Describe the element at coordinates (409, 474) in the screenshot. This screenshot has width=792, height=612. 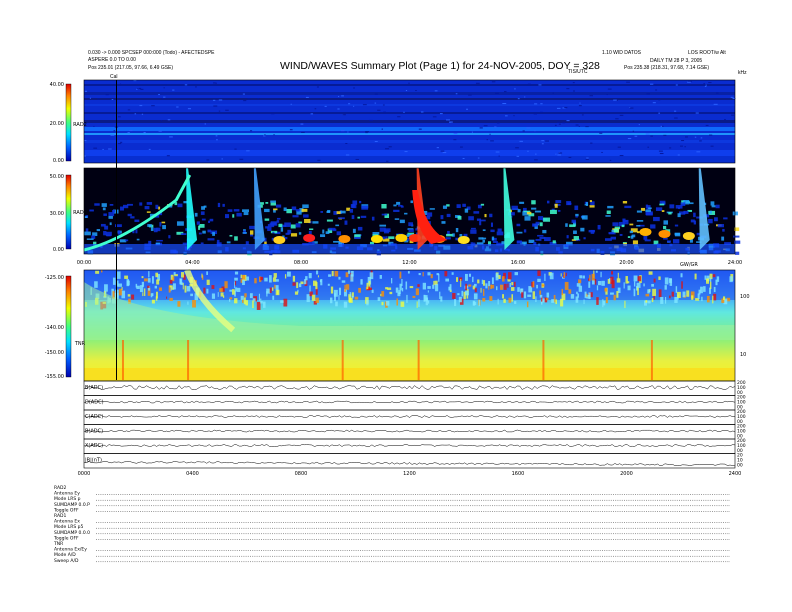
I see `line-panel-xtick: 1200` at that location.